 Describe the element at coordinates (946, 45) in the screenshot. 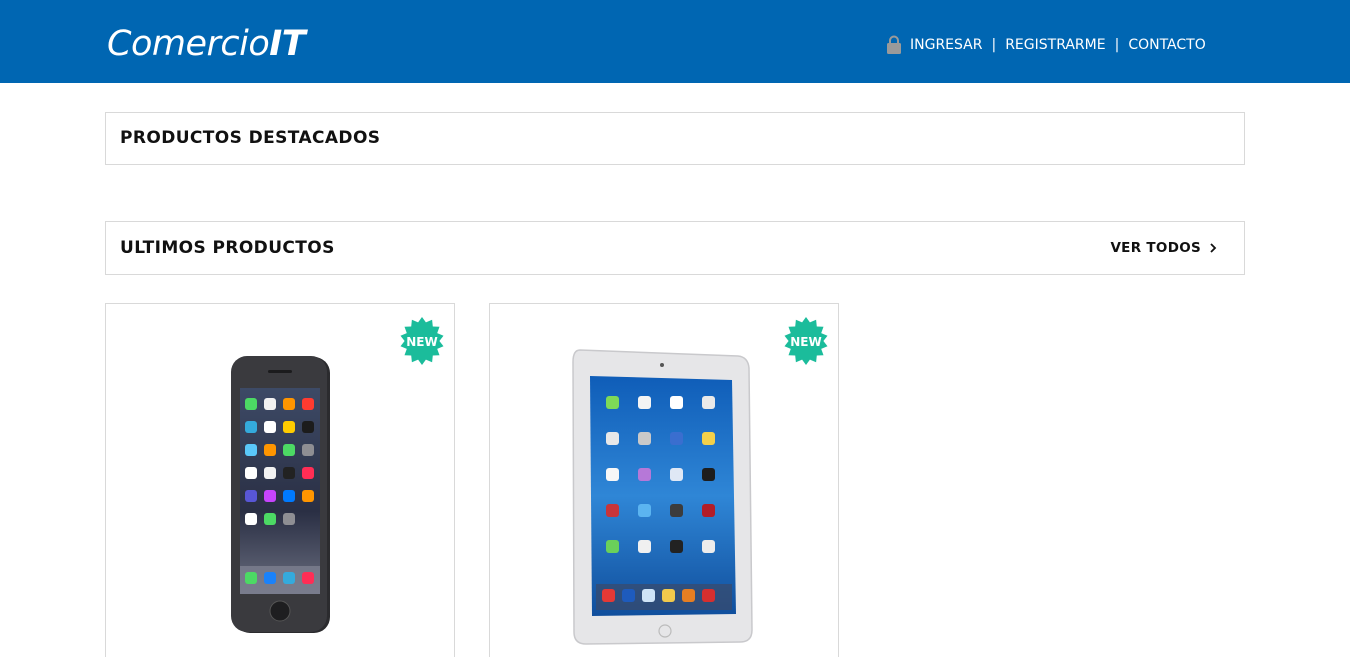

I see `nav-login-link: INGRESAR` at that location.